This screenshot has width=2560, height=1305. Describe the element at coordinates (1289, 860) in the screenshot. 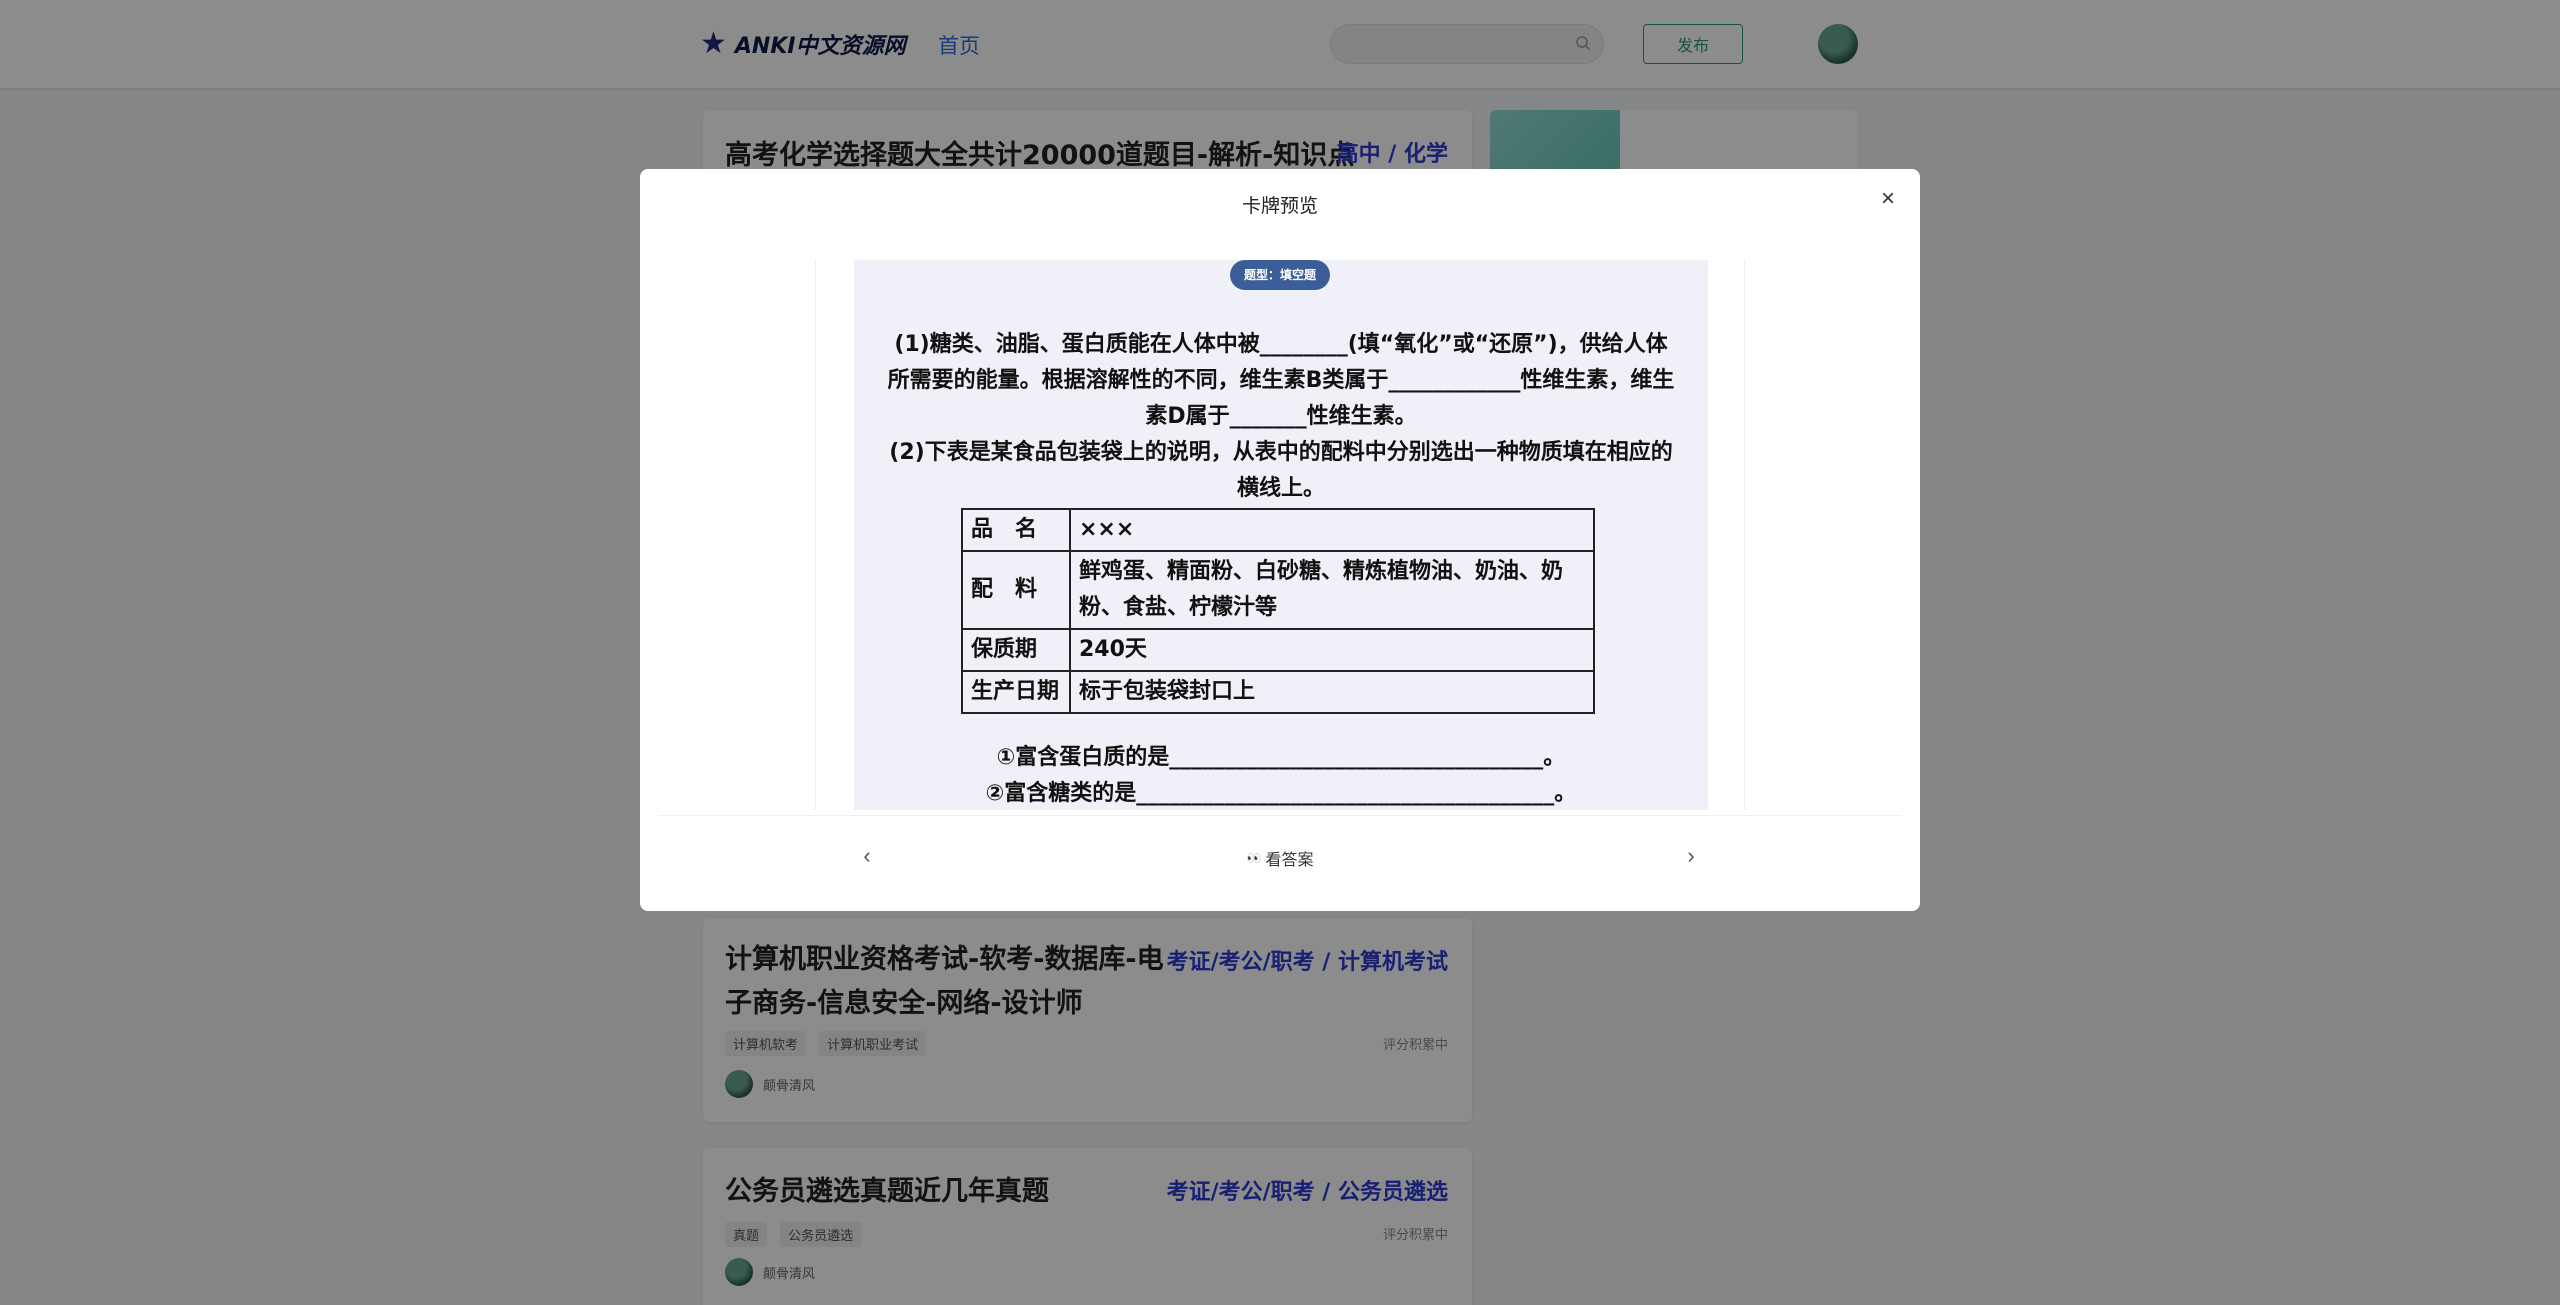

I see `show-answer-label: 看答案` at that location.